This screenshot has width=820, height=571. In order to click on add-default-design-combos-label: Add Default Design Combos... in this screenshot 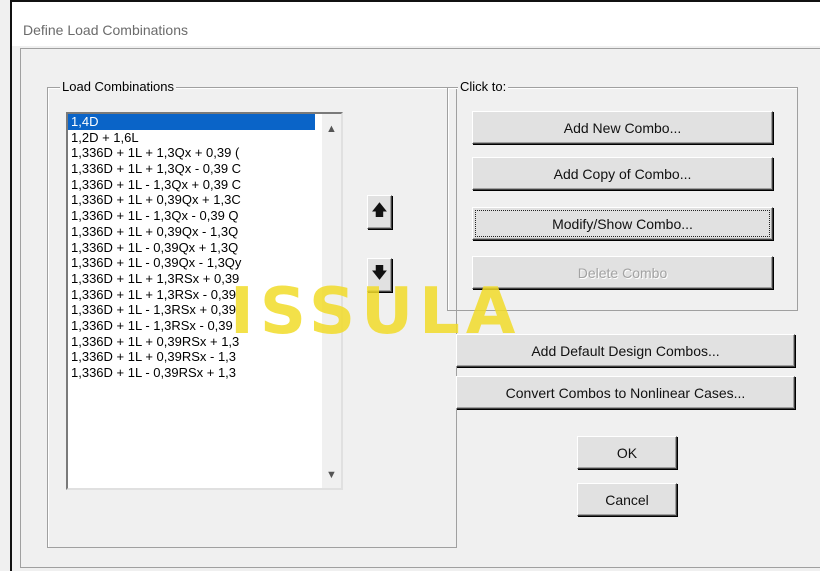, I will do `click(625, 350)`.